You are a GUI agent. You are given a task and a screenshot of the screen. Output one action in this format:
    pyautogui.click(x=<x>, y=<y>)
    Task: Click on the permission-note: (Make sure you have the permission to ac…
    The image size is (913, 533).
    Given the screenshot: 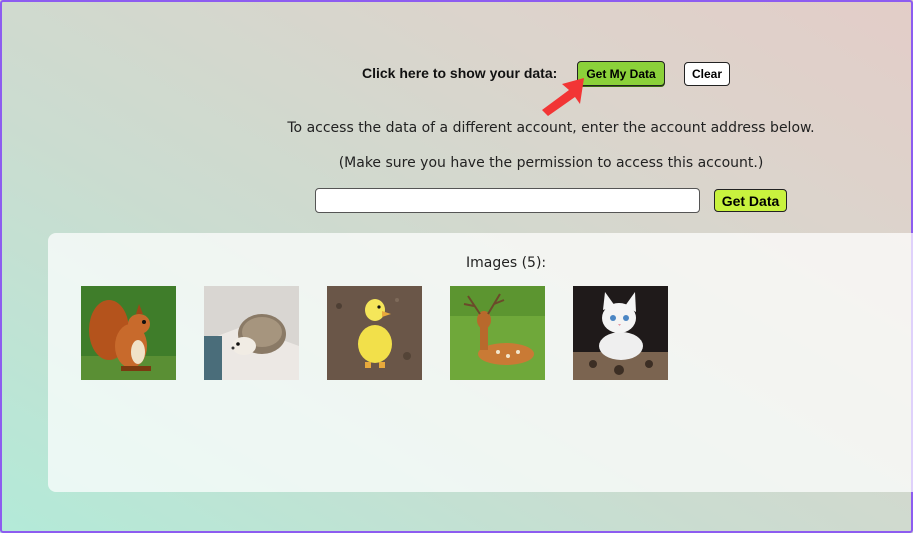 What is the action you would take?
    pyautogui.click(x=551, y=163)
    